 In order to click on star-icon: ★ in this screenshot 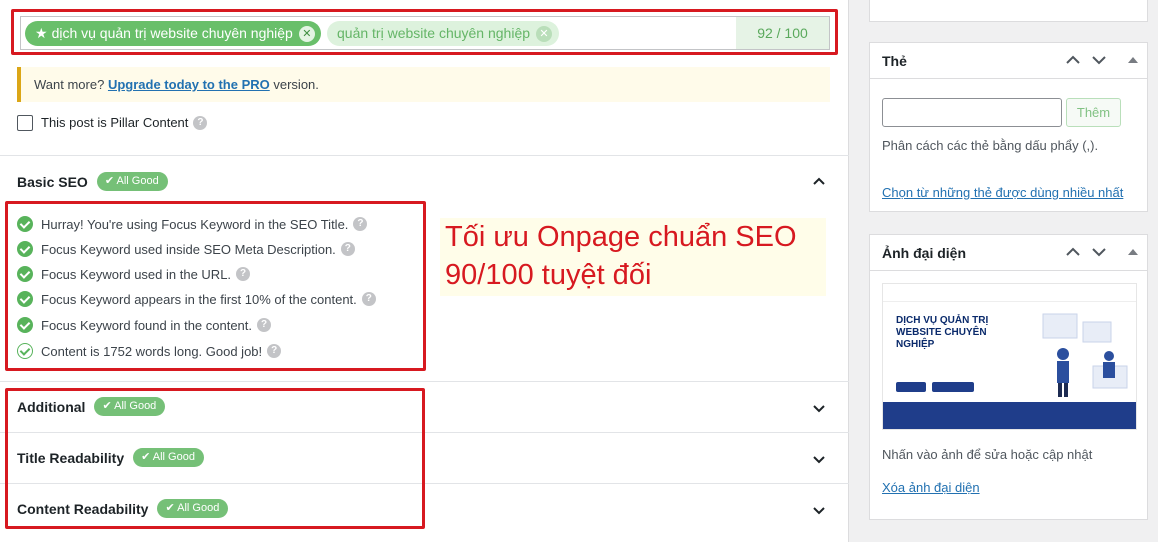, I will do `click(41, 33)`.